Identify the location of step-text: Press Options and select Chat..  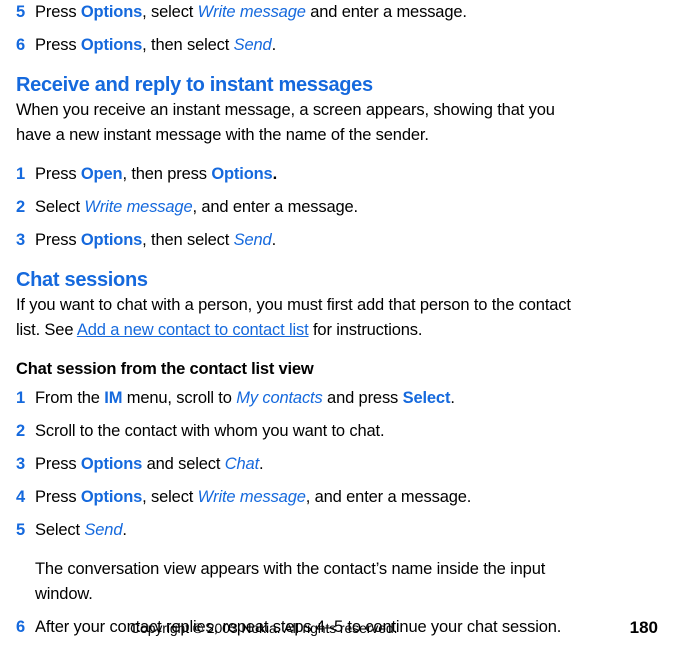
(346, 464).